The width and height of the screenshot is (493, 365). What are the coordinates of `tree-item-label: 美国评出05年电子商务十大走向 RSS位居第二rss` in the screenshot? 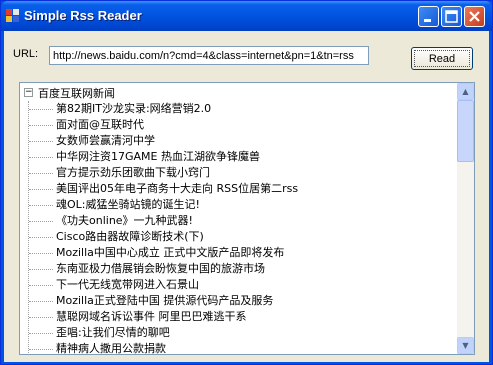 It's located at (177, 188).